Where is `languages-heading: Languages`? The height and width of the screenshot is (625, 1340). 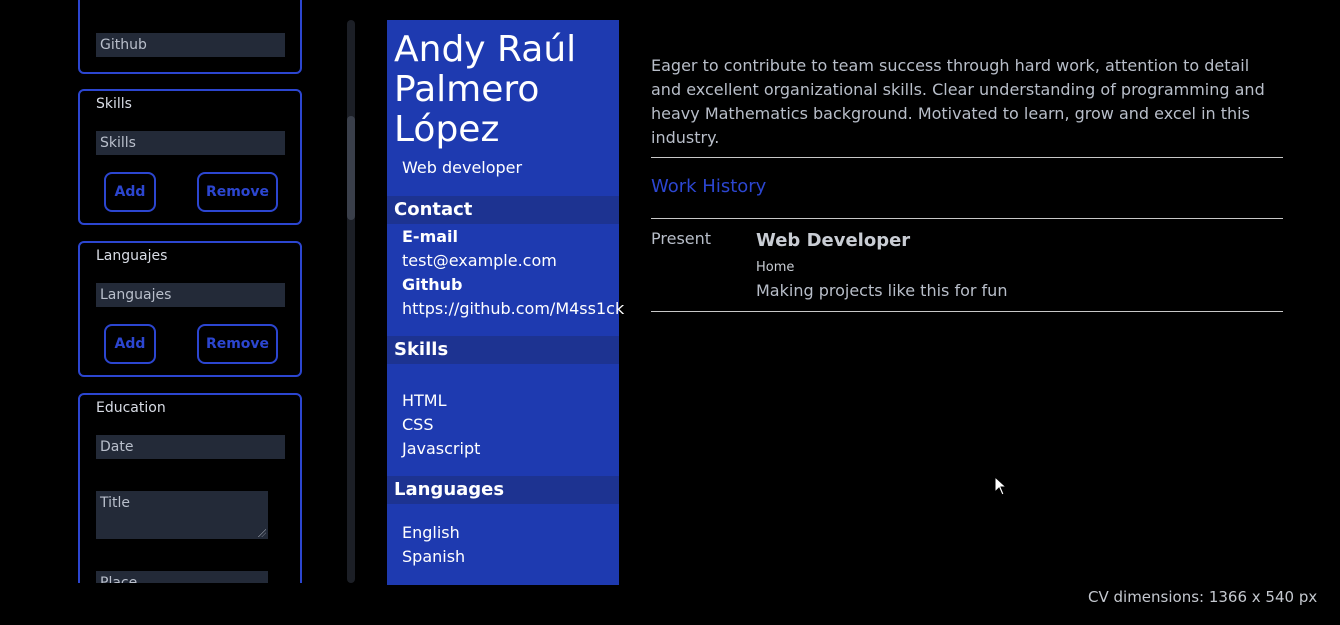
languages-heading: Languages is located at coordinates (503, 490).